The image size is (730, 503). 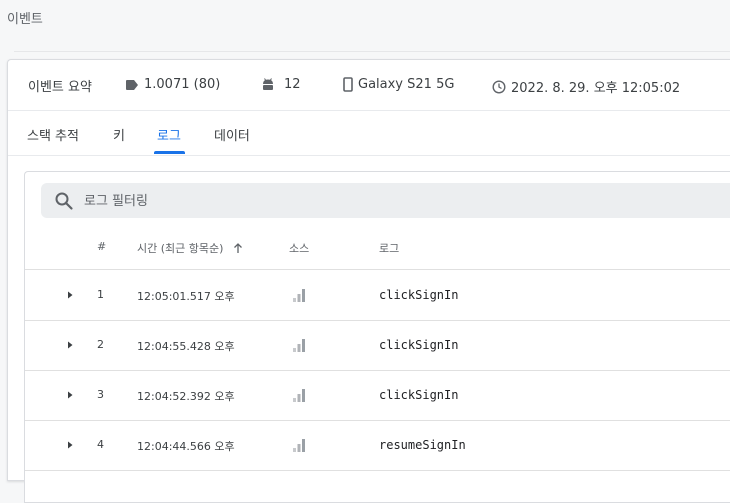 What do you see at coordinates (60, 87) in the screenshot?
I see `summary-title: 이벤트 요약` at bounding box center [60, 87].